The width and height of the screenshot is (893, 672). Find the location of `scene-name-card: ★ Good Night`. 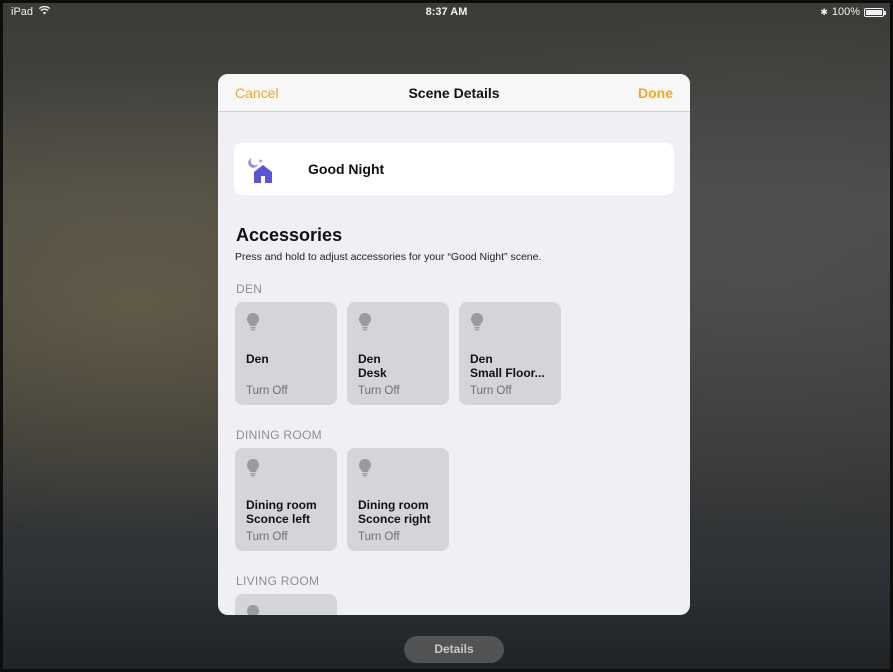

scene-name-card: ★ Good Night is located at coordinates (454, 169).